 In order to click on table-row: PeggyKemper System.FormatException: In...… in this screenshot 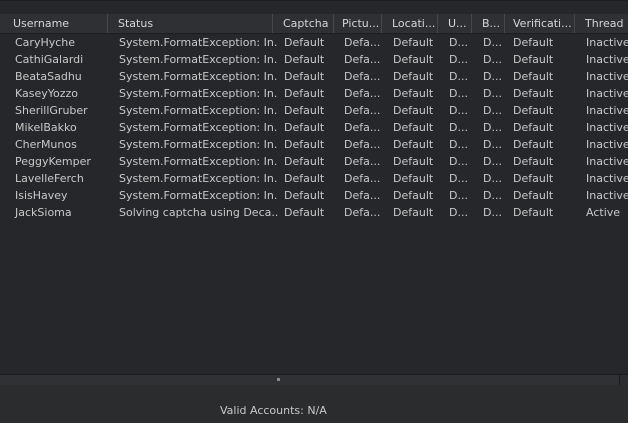, I will do `click(314, 161)`.